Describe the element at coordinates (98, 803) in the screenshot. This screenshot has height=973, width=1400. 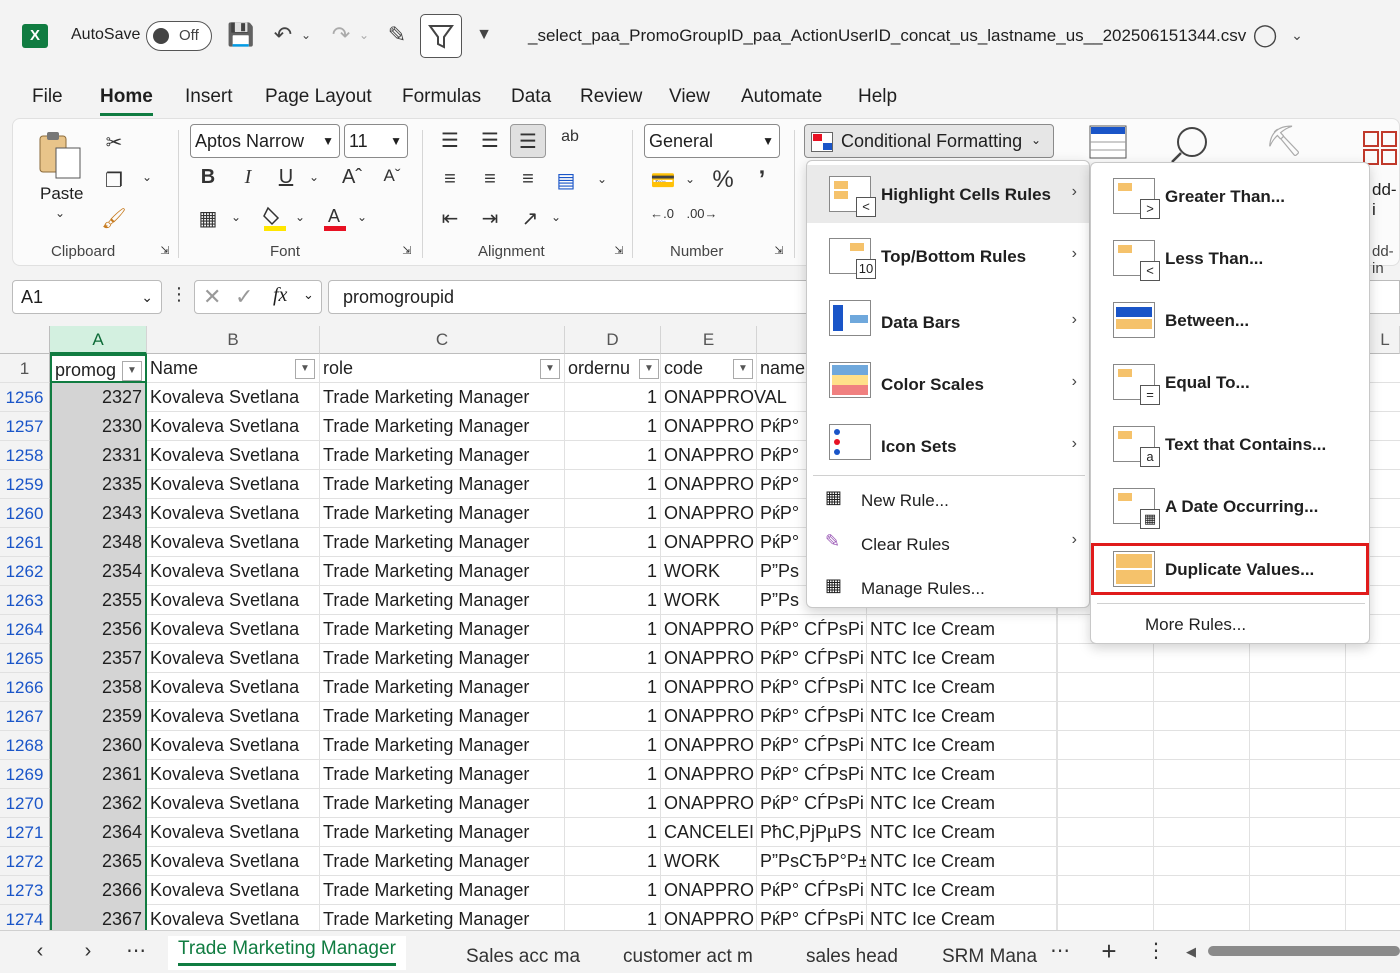
I see `cell-promogroupid: 2362` at that location.